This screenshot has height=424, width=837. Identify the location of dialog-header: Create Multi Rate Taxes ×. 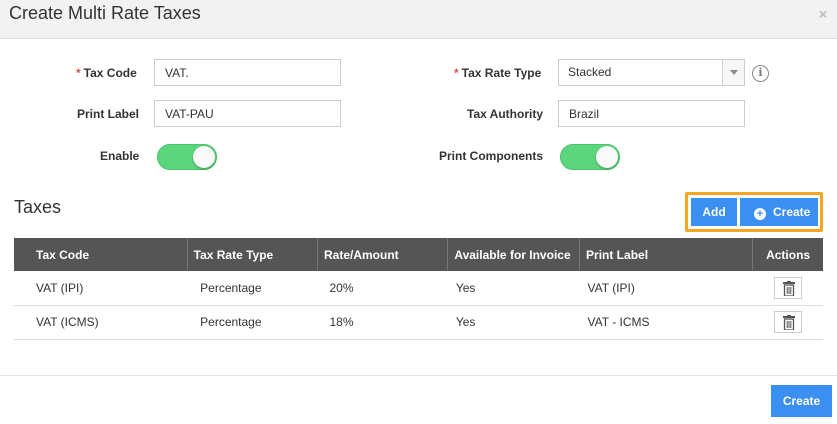
(418, 19).